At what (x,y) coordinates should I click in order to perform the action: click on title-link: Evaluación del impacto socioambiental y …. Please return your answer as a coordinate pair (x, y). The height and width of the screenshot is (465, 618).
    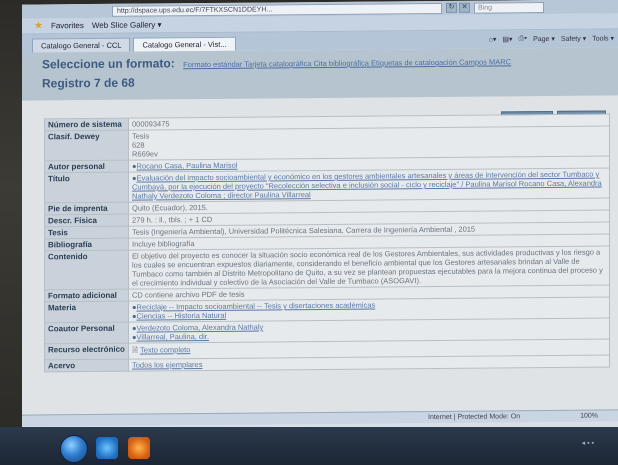
    Looking at the image, I should click on (367, 185).